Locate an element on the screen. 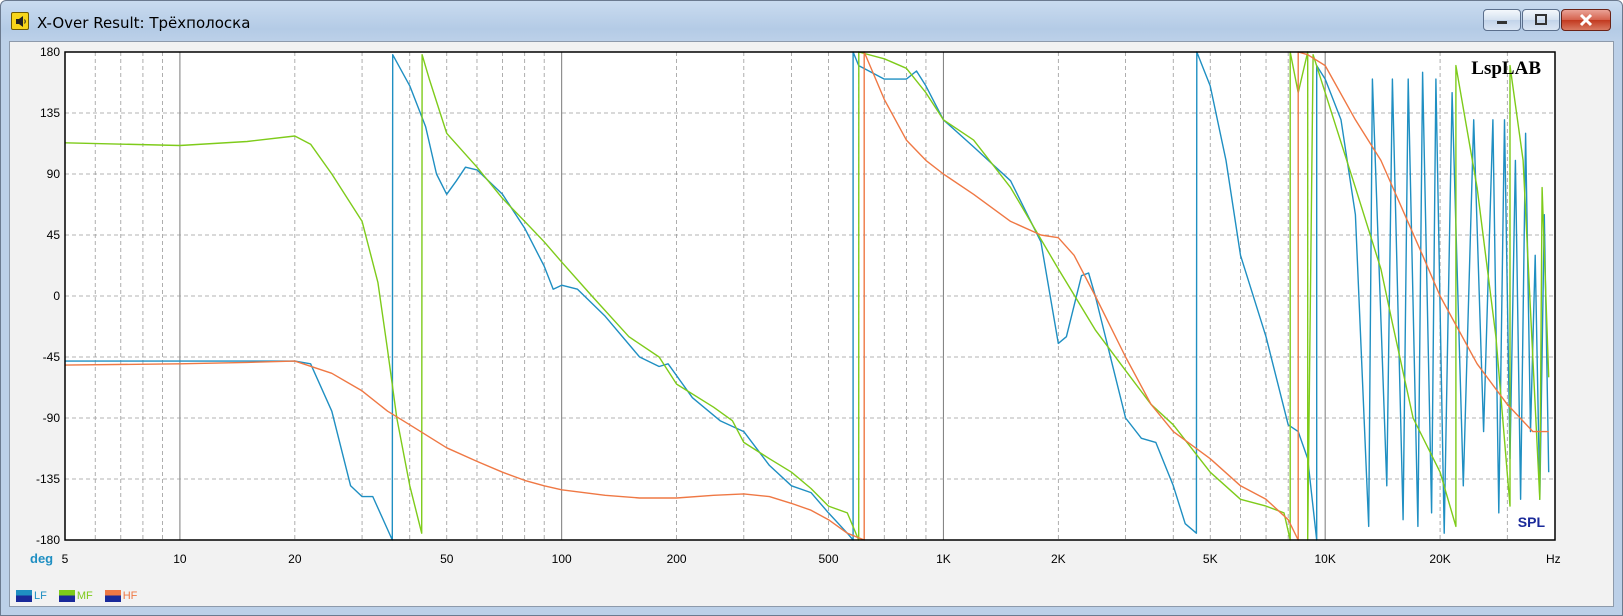 This screenshot has width=1623, height=616. legend: LF MF HF is located at coordinates (82, 596).